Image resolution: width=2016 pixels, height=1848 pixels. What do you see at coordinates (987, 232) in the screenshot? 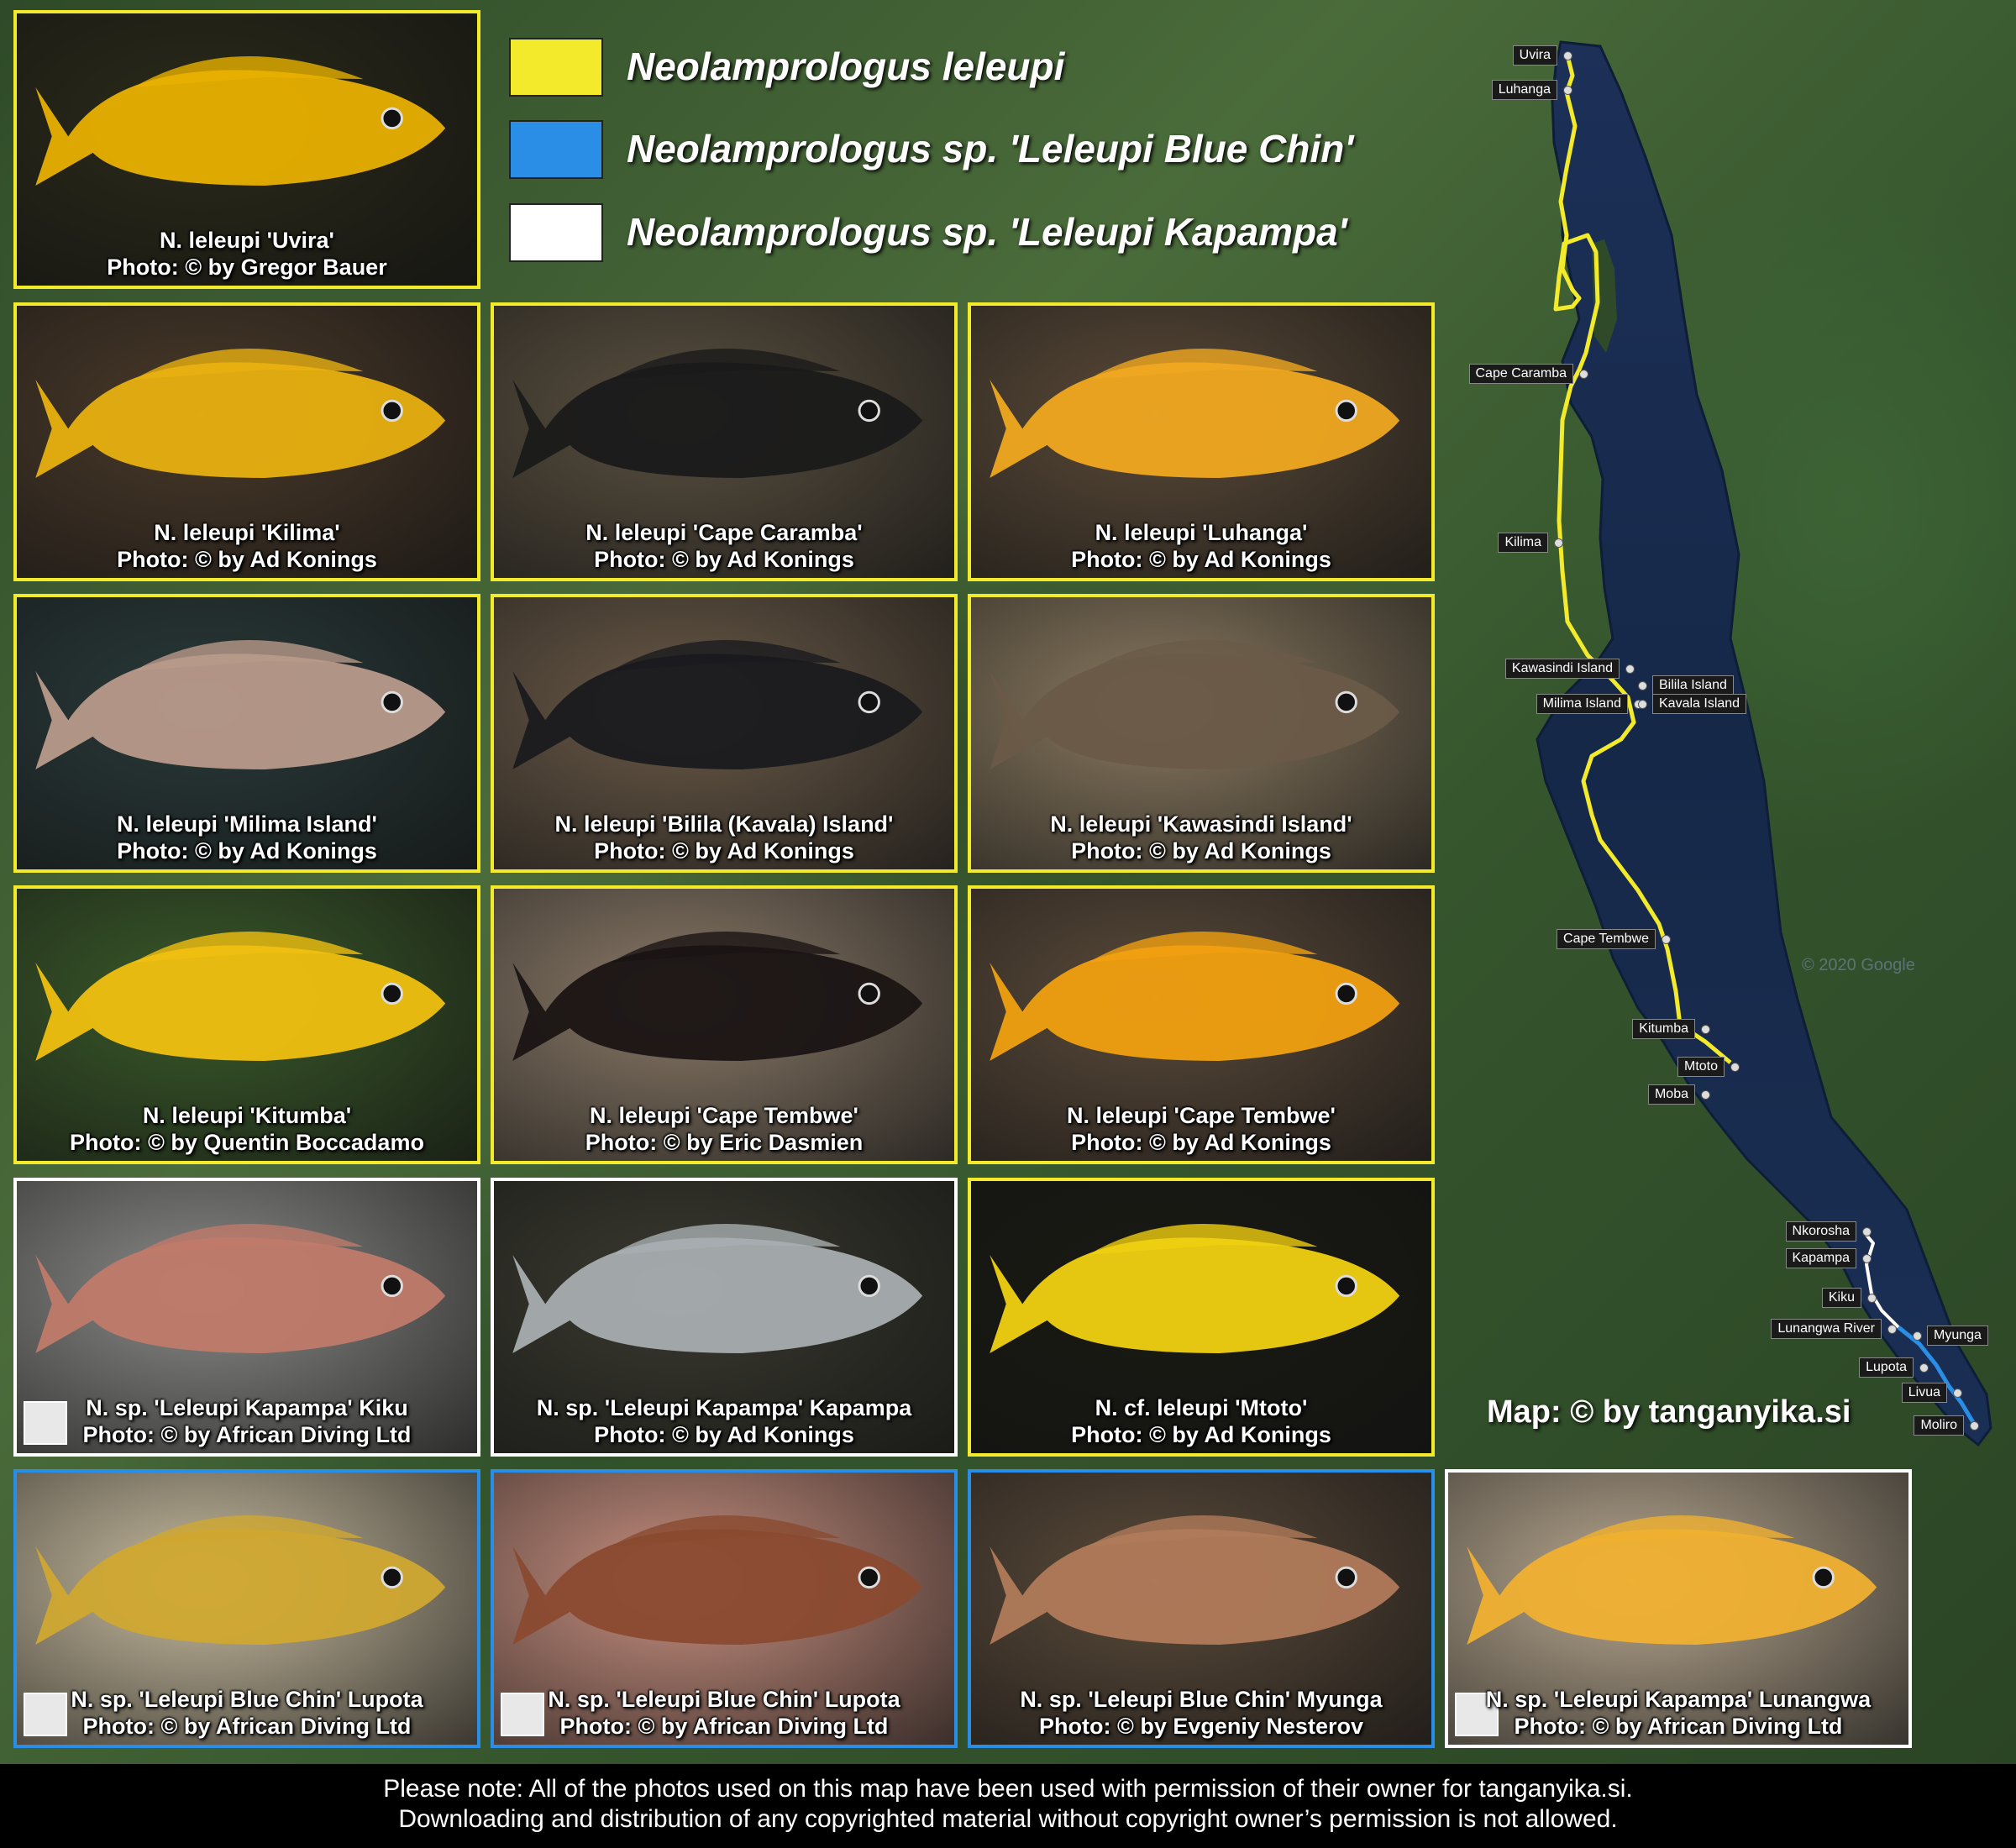
I see `legend-label-2: Neolamprologus sp. 'Leleupi Kapampa'` at bounding box center [987, 232].